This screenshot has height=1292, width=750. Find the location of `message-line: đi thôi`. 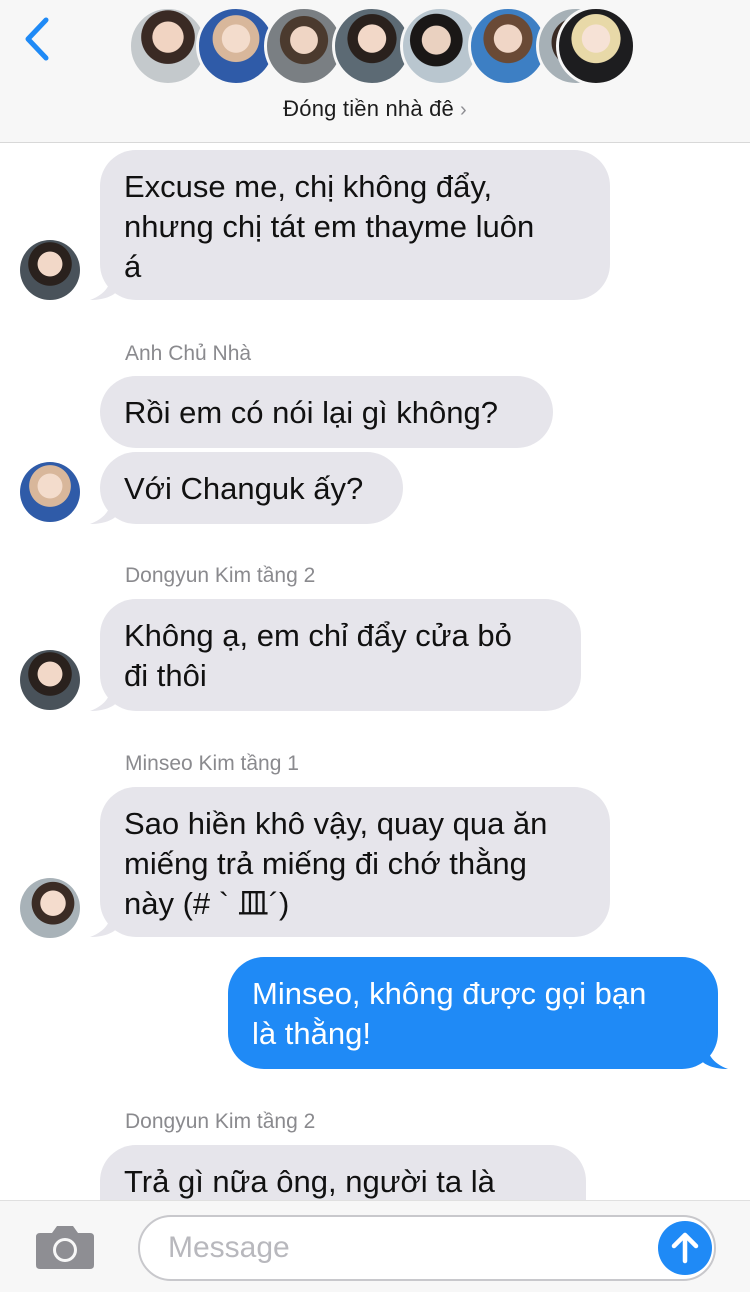

message-line: đi thôi is located at coordinates (165, 675).